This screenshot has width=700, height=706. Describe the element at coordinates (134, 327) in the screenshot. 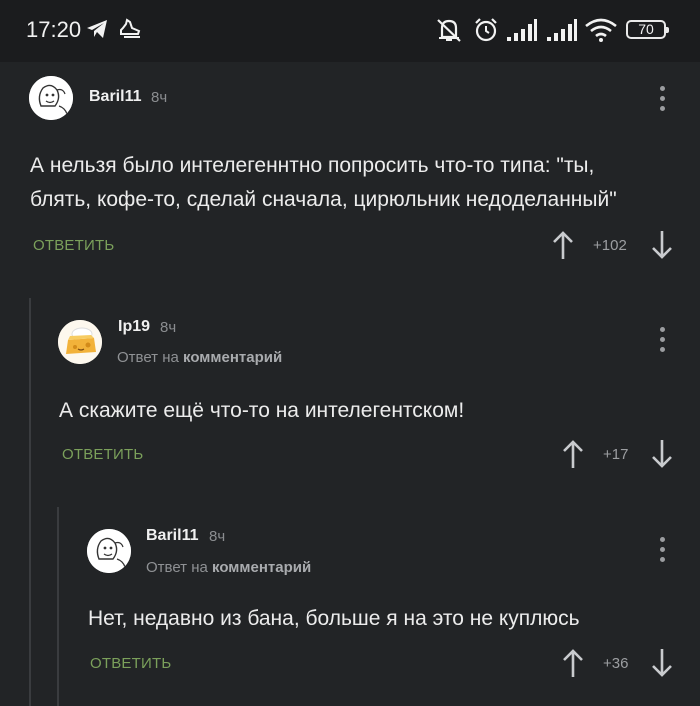

I see `username: Ip19` at that location.